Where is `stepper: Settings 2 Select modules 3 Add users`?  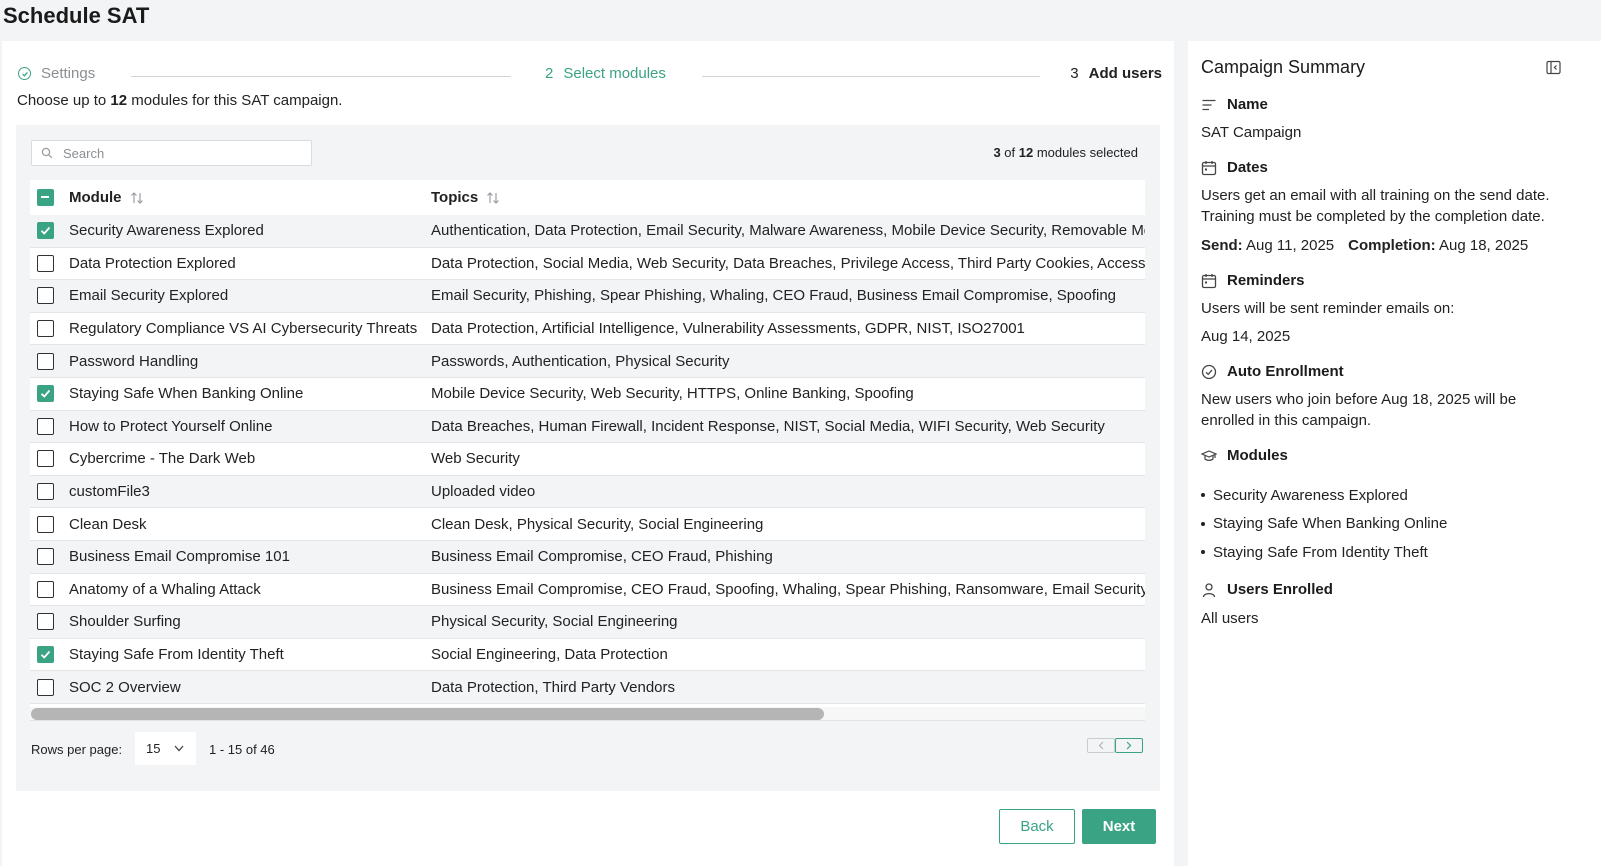
stepper: Settings 2 Select modules 3 Add users is located at coordinates (590, 76).